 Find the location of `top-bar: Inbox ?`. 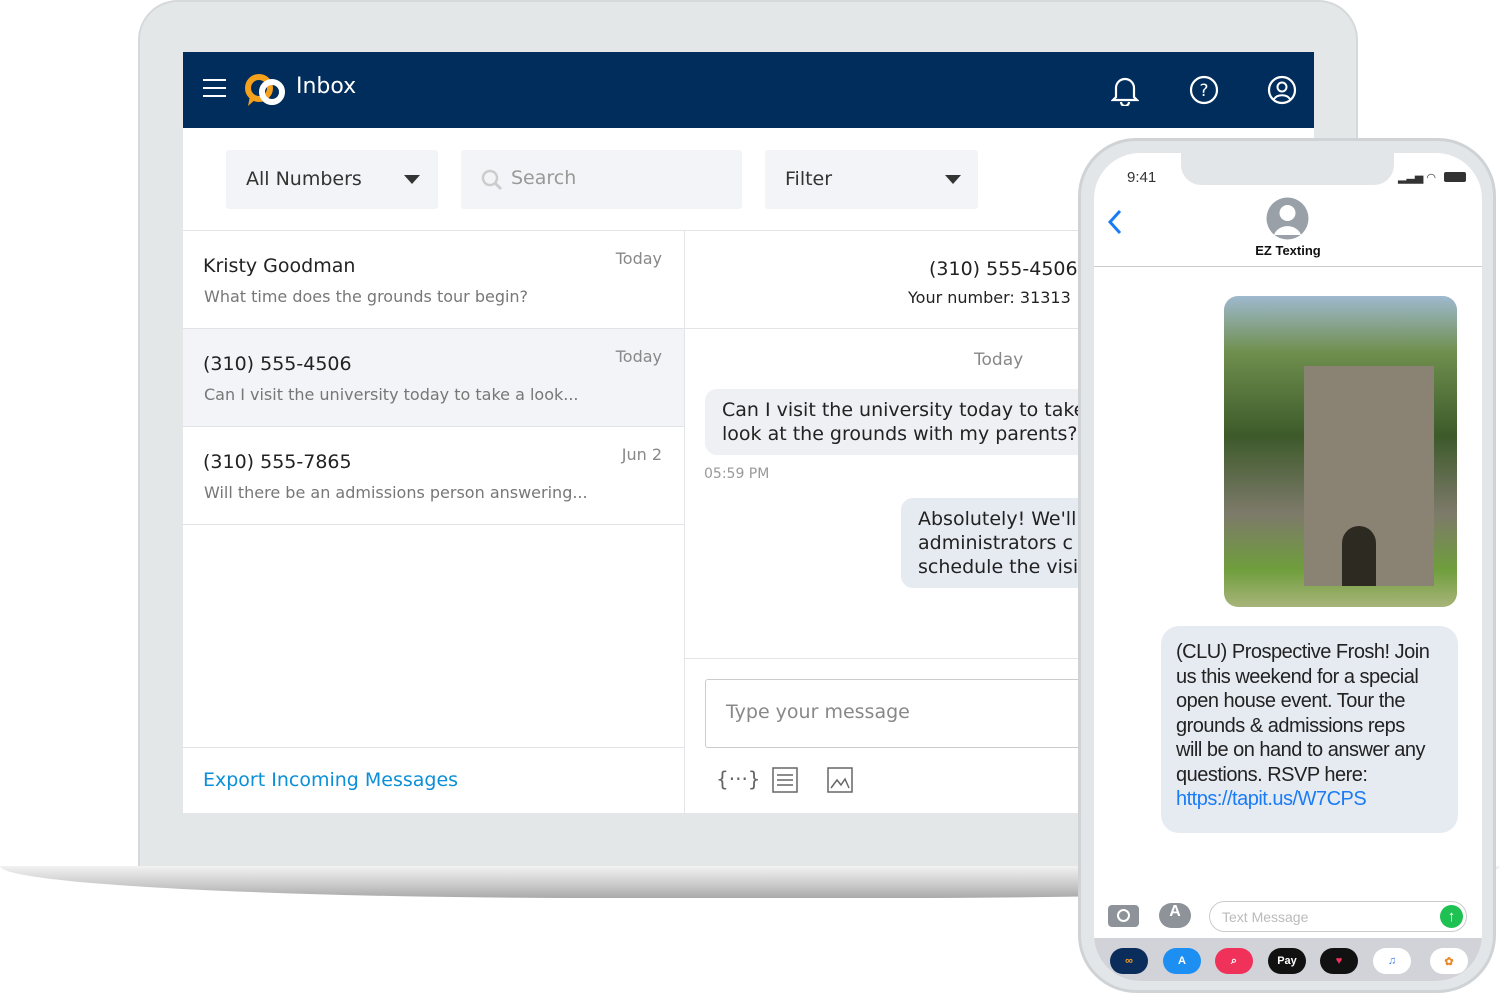

top-bar: Inbox ? is located at coordinates (748, 90).